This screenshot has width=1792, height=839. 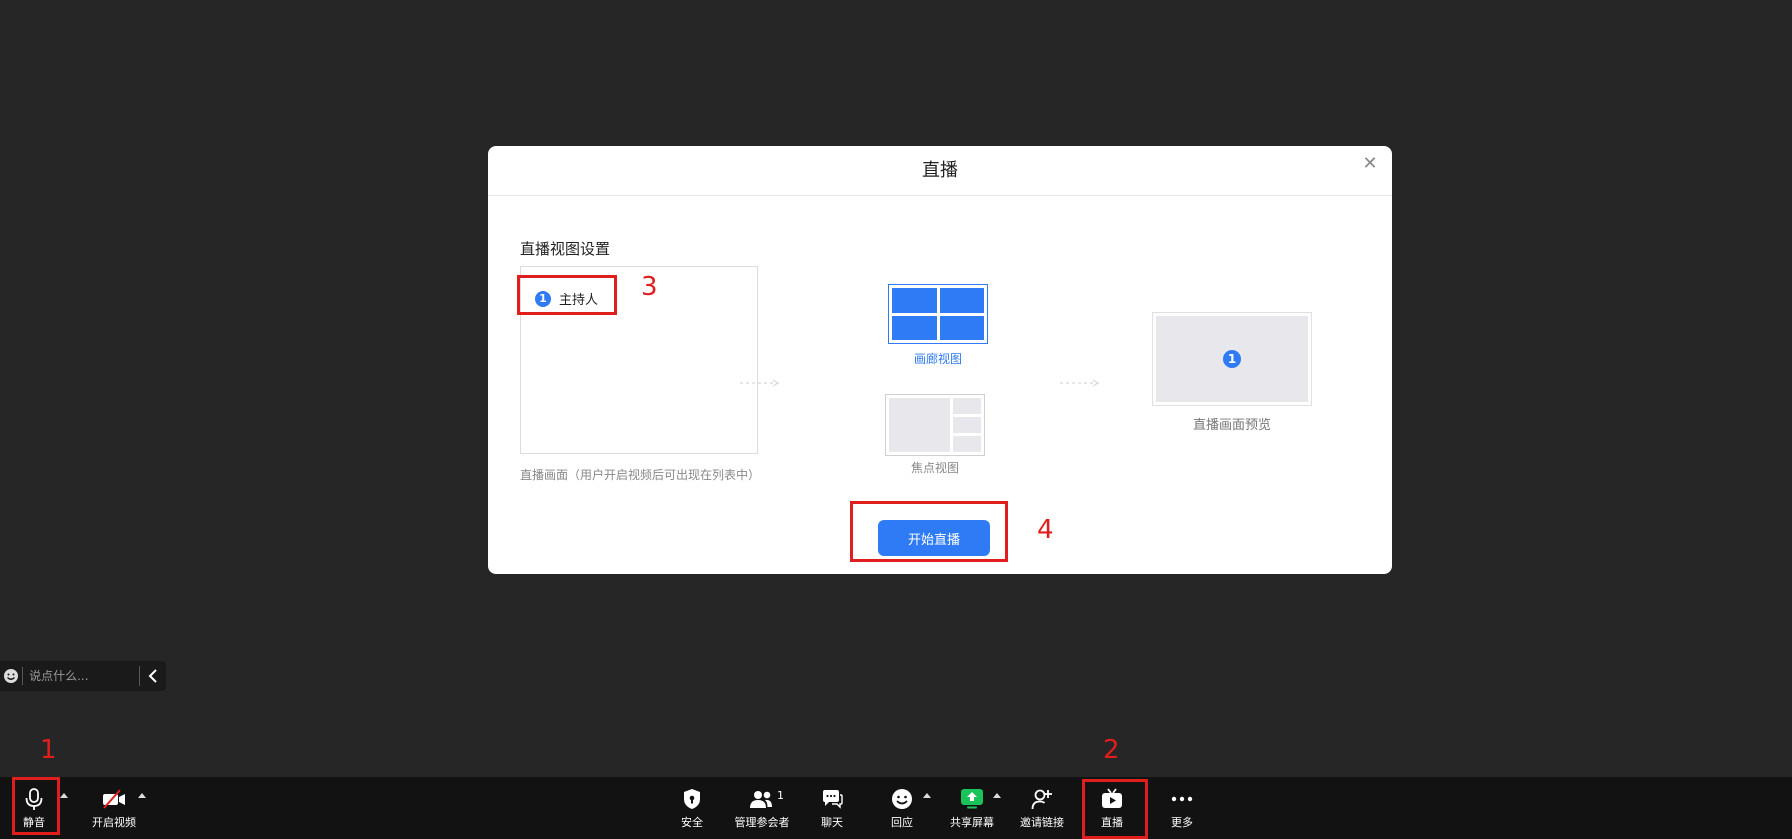 I want to click on manage-participants-button: 1 管理参会者, so click(x=762, y=808).